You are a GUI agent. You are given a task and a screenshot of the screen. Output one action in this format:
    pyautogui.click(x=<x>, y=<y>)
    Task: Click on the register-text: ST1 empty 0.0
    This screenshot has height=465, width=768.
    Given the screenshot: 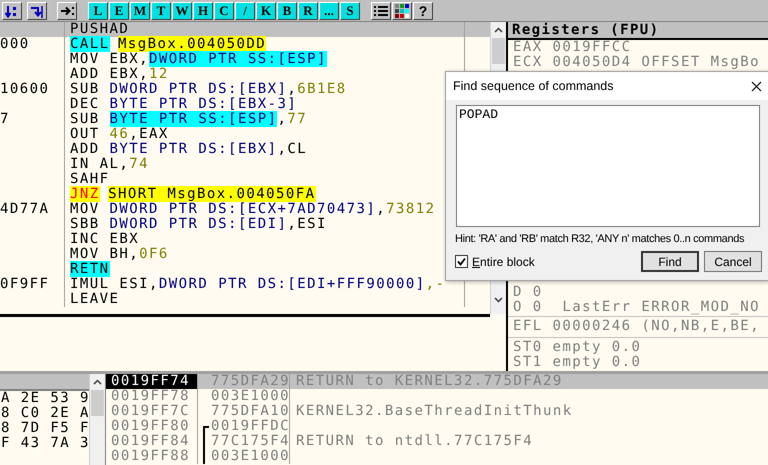 What is the action you would take?
    pyautogui.click(x=577, y=362)
    